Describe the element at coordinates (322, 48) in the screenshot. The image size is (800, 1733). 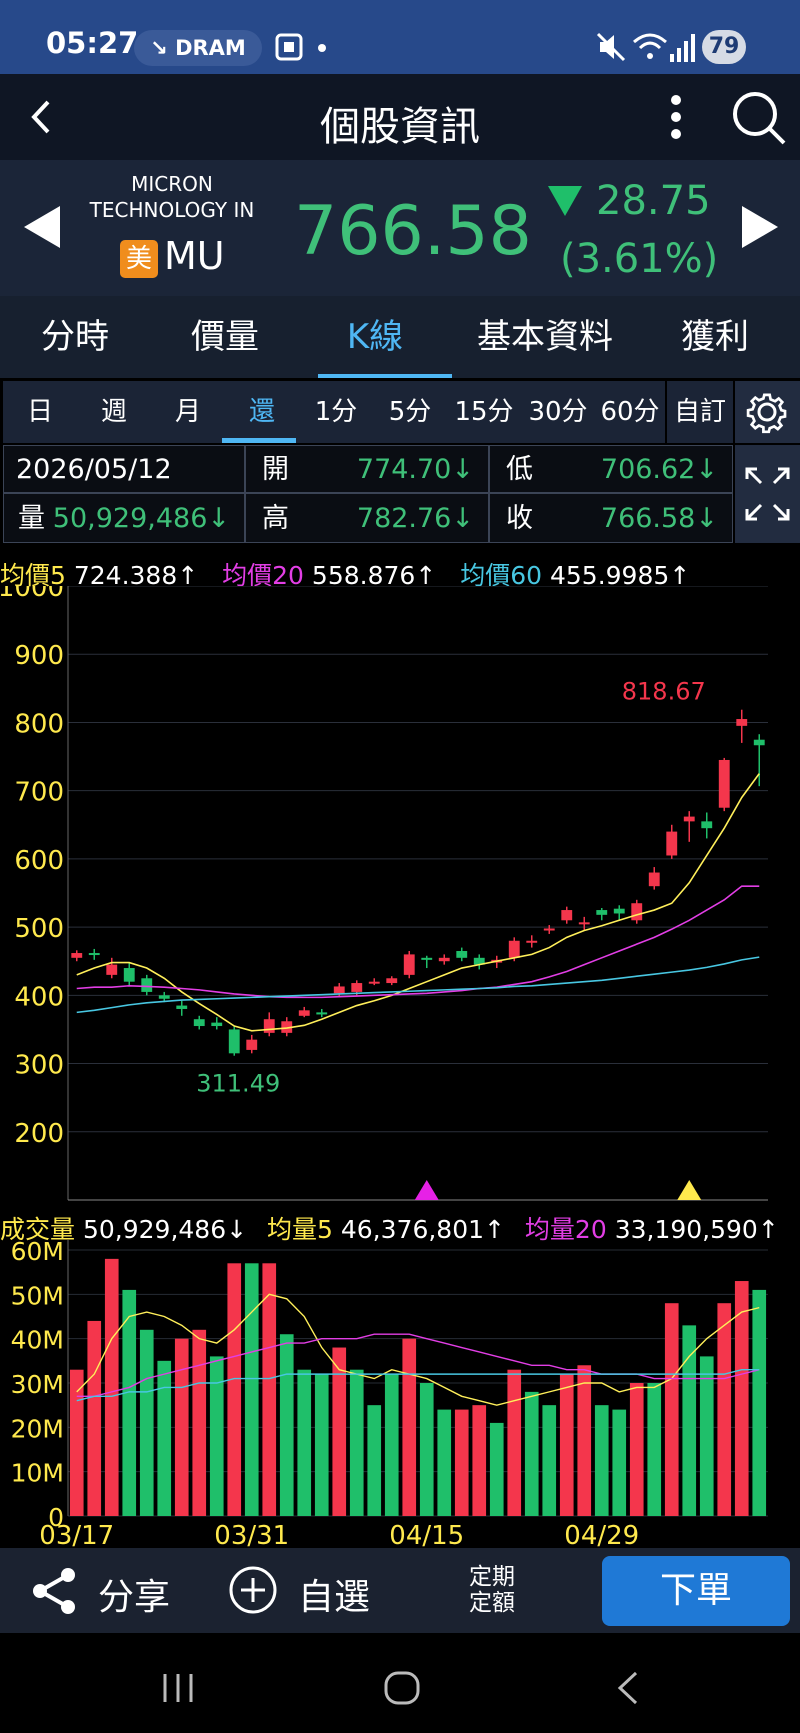
I see `notification-dot` at that location.